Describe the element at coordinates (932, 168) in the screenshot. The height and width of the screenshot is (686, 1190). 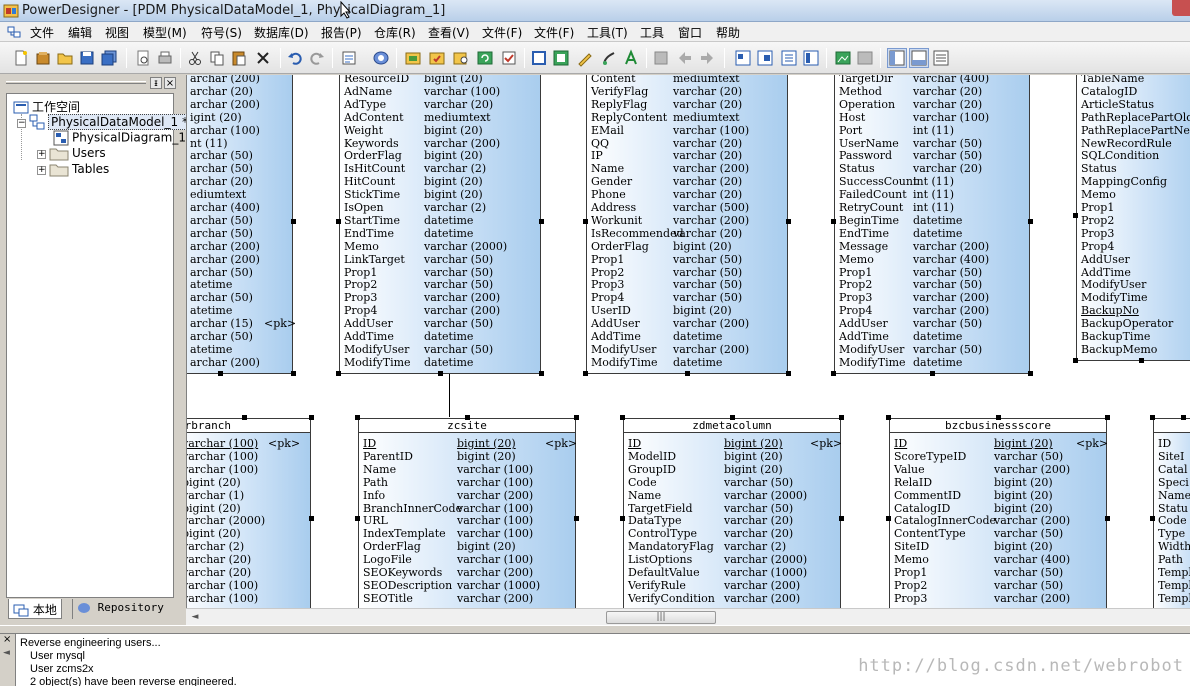
I see `table-column-row: Status varchar (20)` at that location.